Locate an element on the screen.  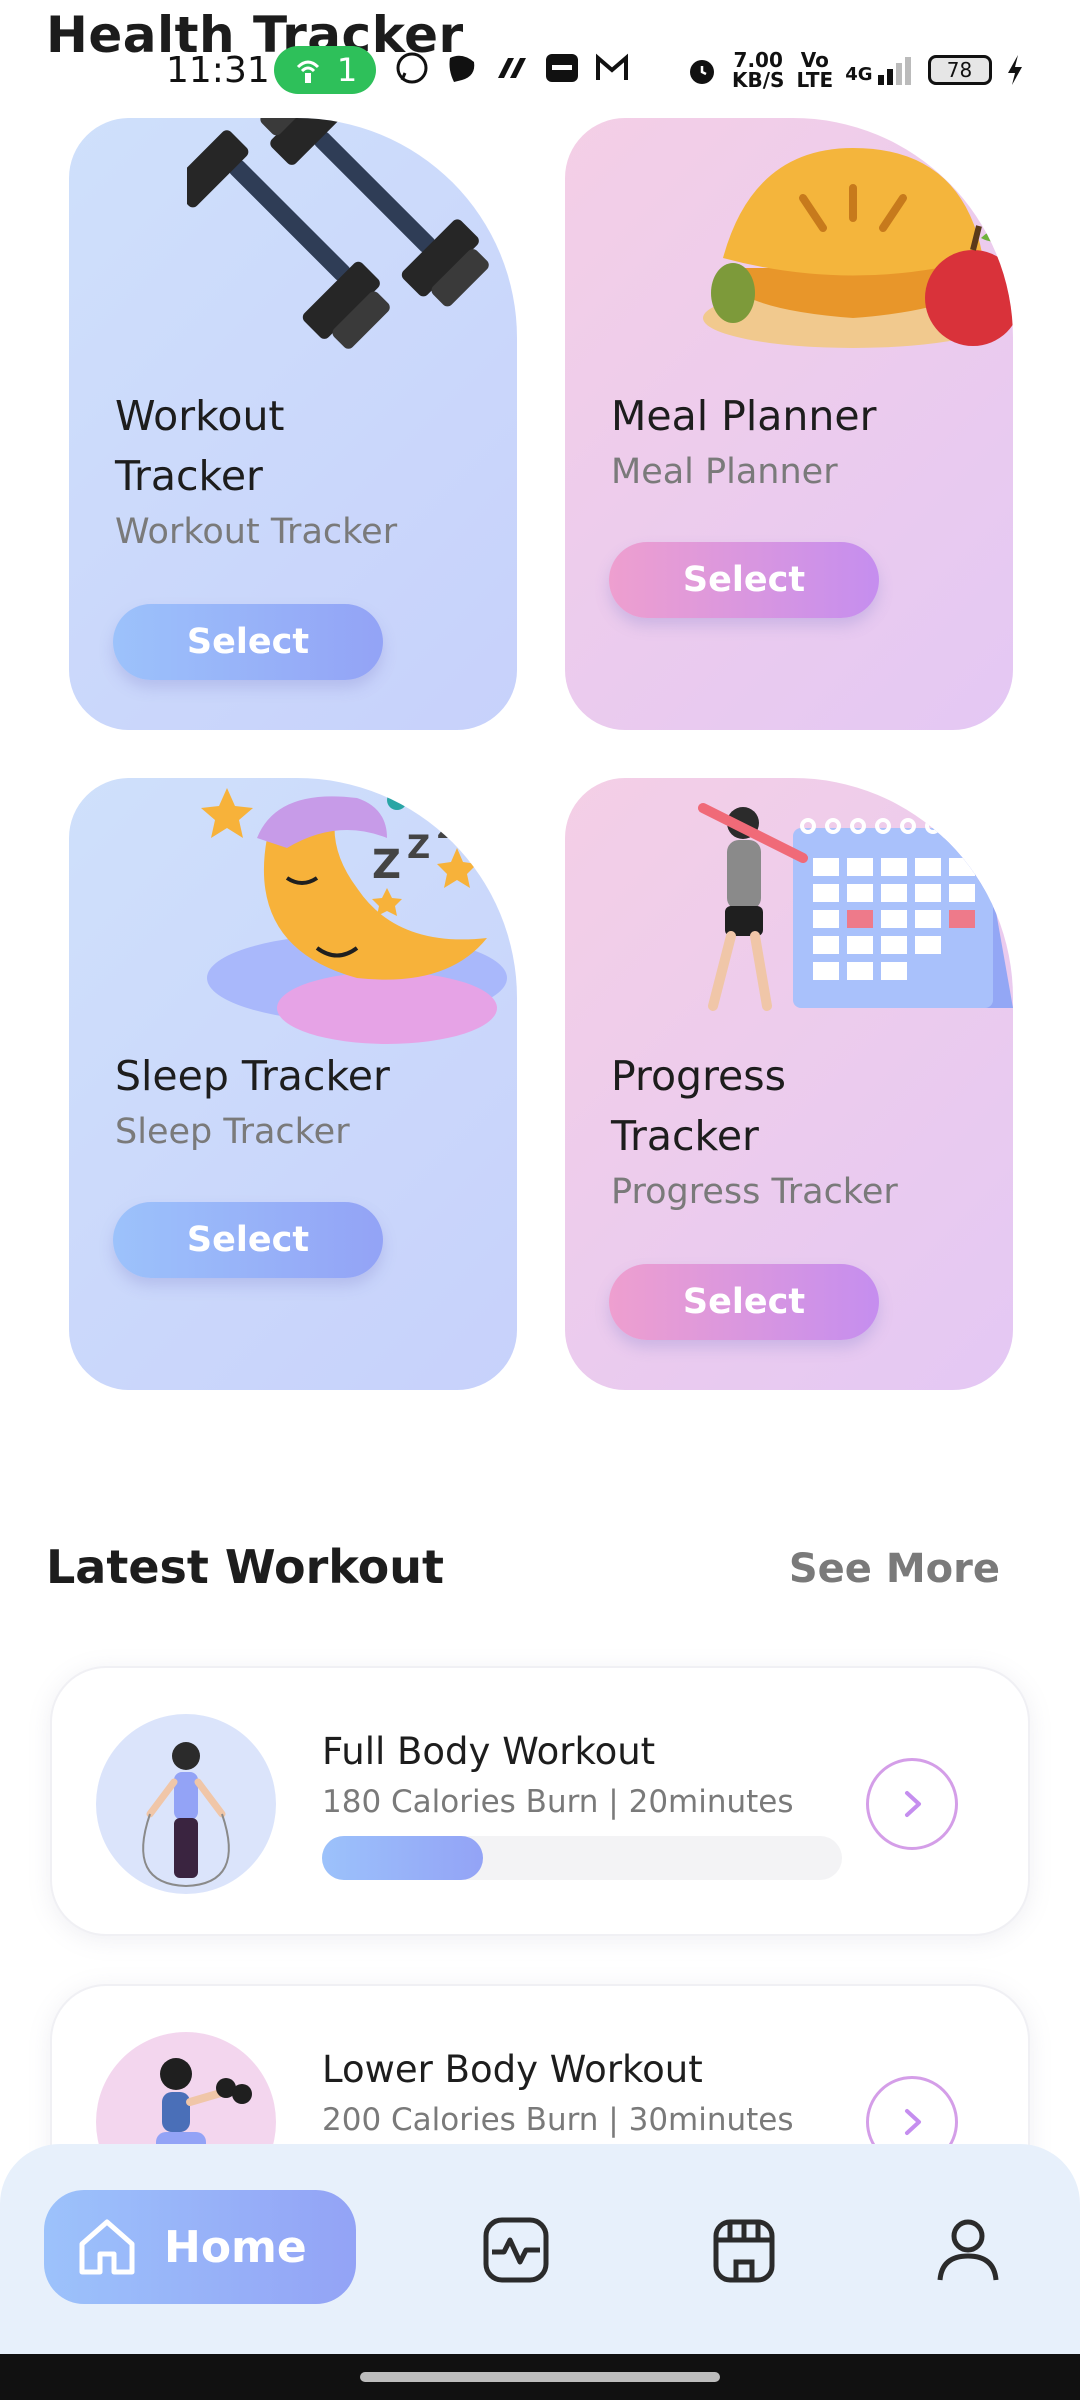
workout-avatar is located at coordinates (186, 1804).